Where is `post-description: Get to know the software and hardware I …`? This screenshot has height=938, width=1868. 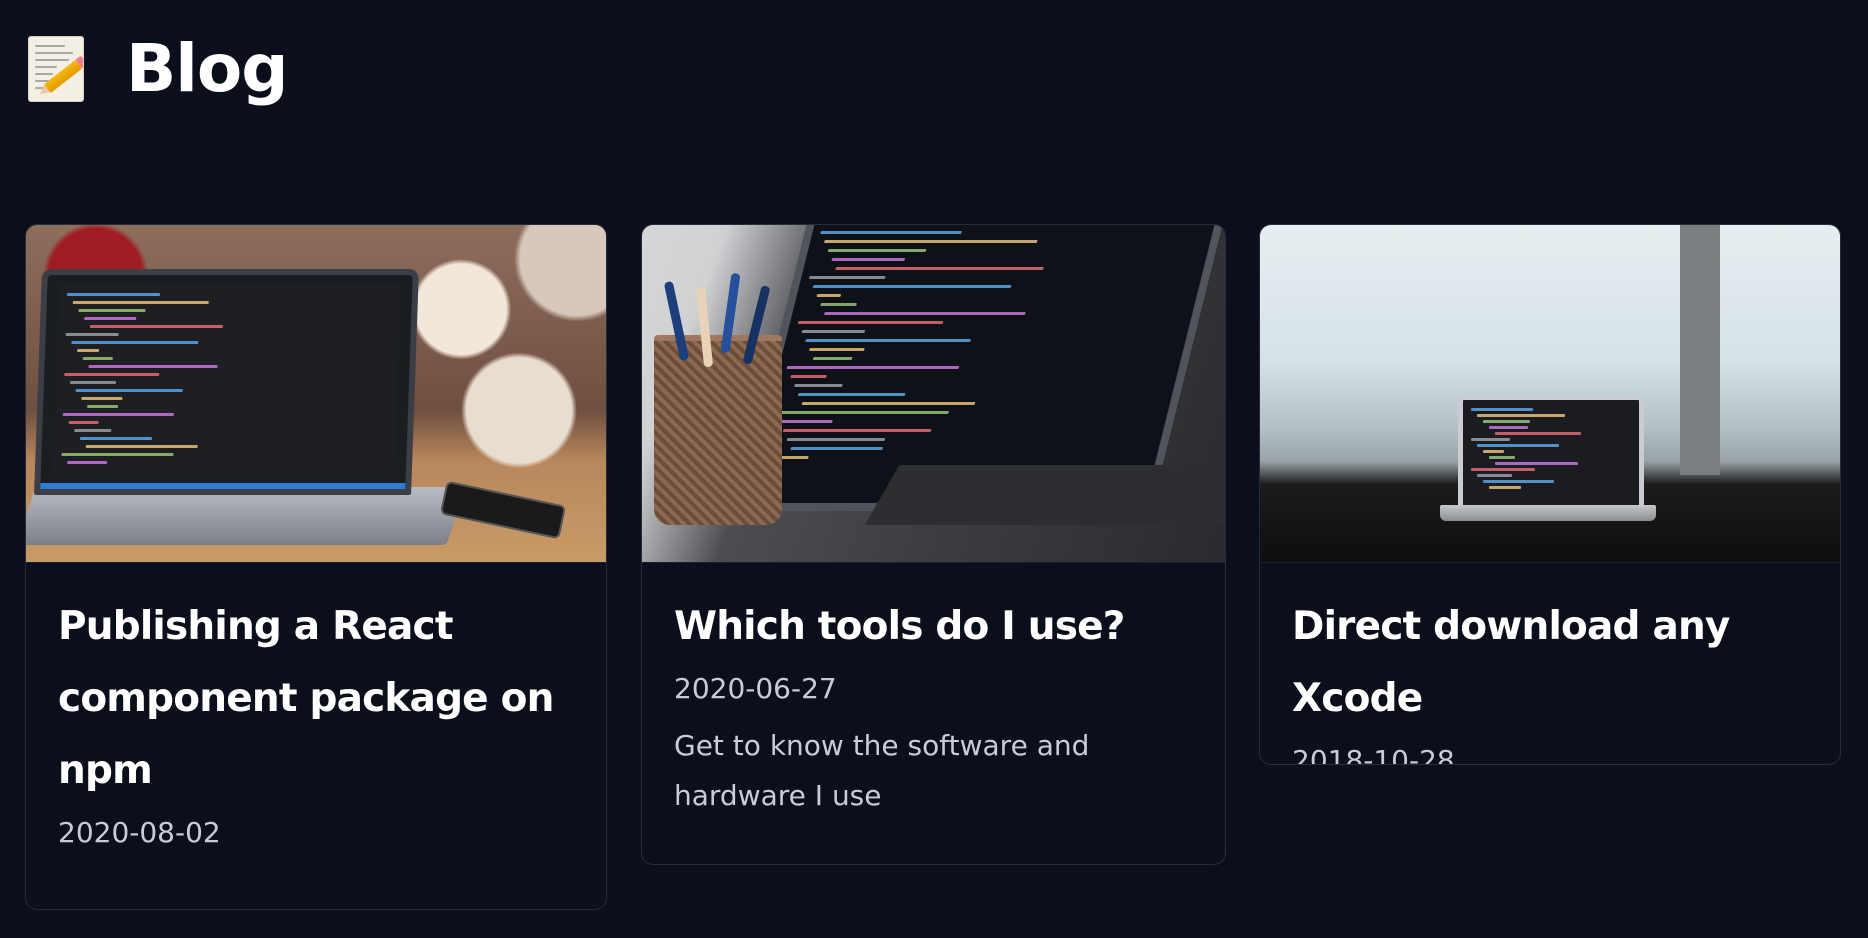
post-description: Get to know the software and hardware I … is located at coordinates (882, 770).